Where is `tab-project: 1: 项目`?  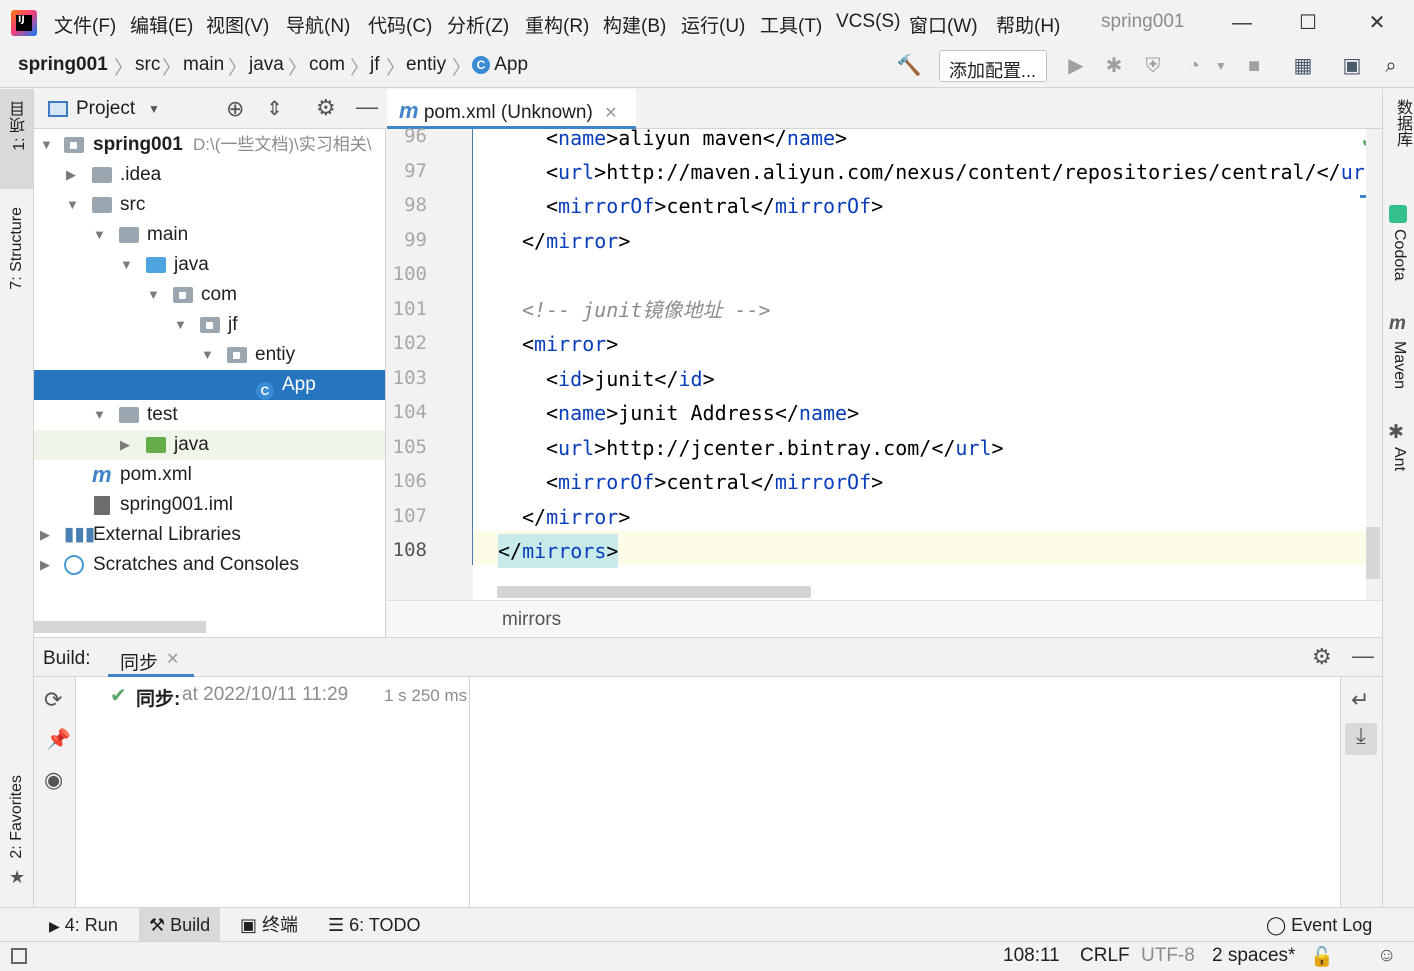
tab-project: 1: 项目 is located at coordinates (20, 126).